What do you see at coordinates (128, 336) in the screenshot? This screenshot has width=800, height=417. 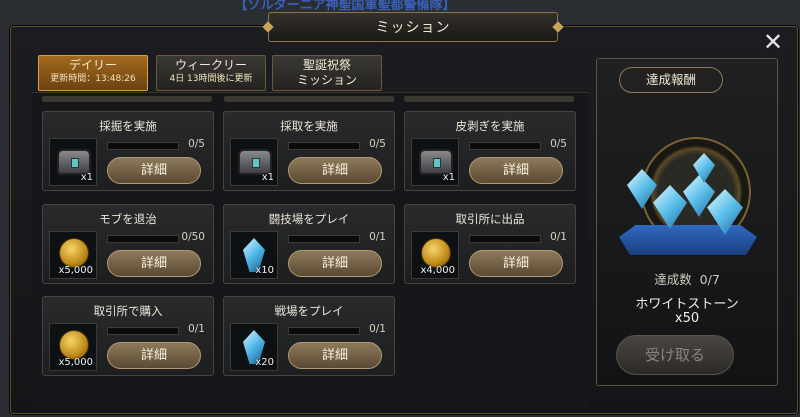 I see `mission-card: 取引所で購入 x5,000 0/1 詳細` at bounding box center [128, 336].